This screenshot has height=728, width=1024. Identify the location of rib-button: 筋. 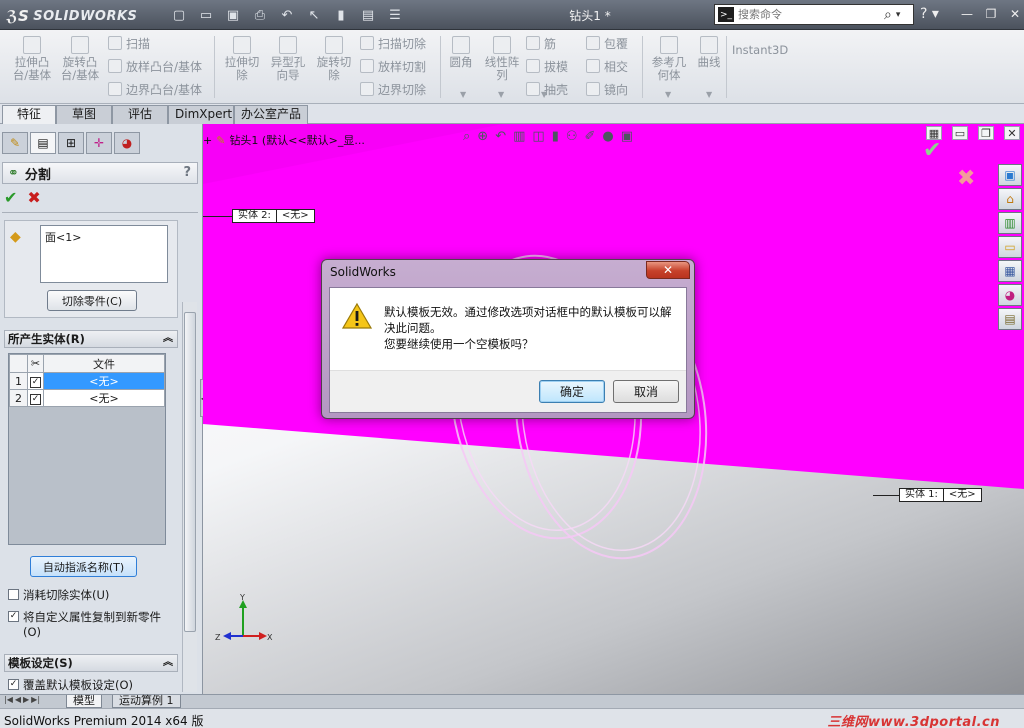
(541, 43).